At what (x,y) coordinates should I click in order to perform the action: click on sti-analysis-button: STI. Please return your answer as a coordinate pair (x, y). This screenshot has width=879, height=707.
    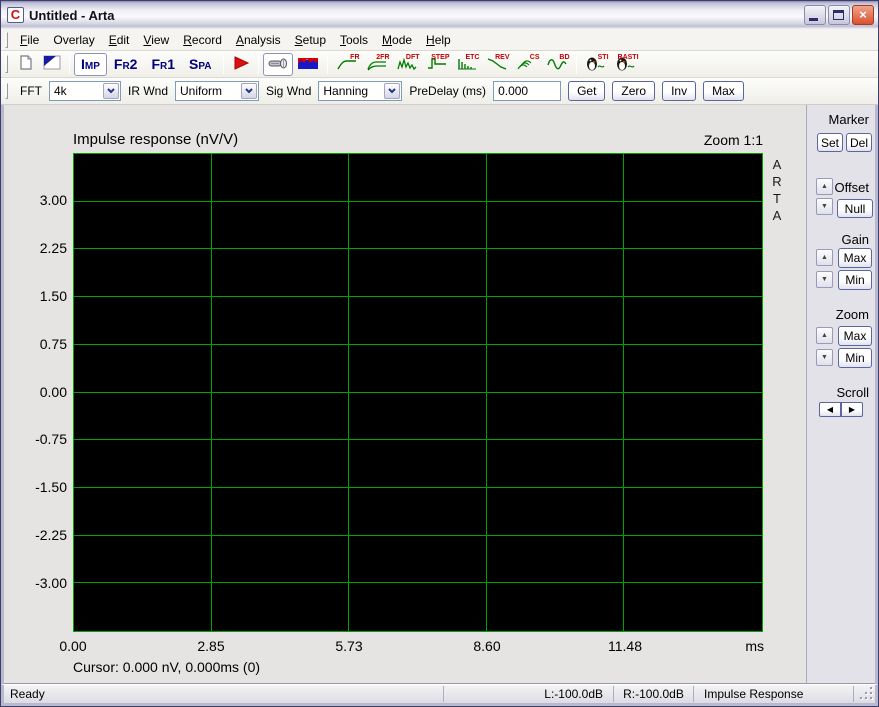
    Looking at the image, I should click on (596, 64).